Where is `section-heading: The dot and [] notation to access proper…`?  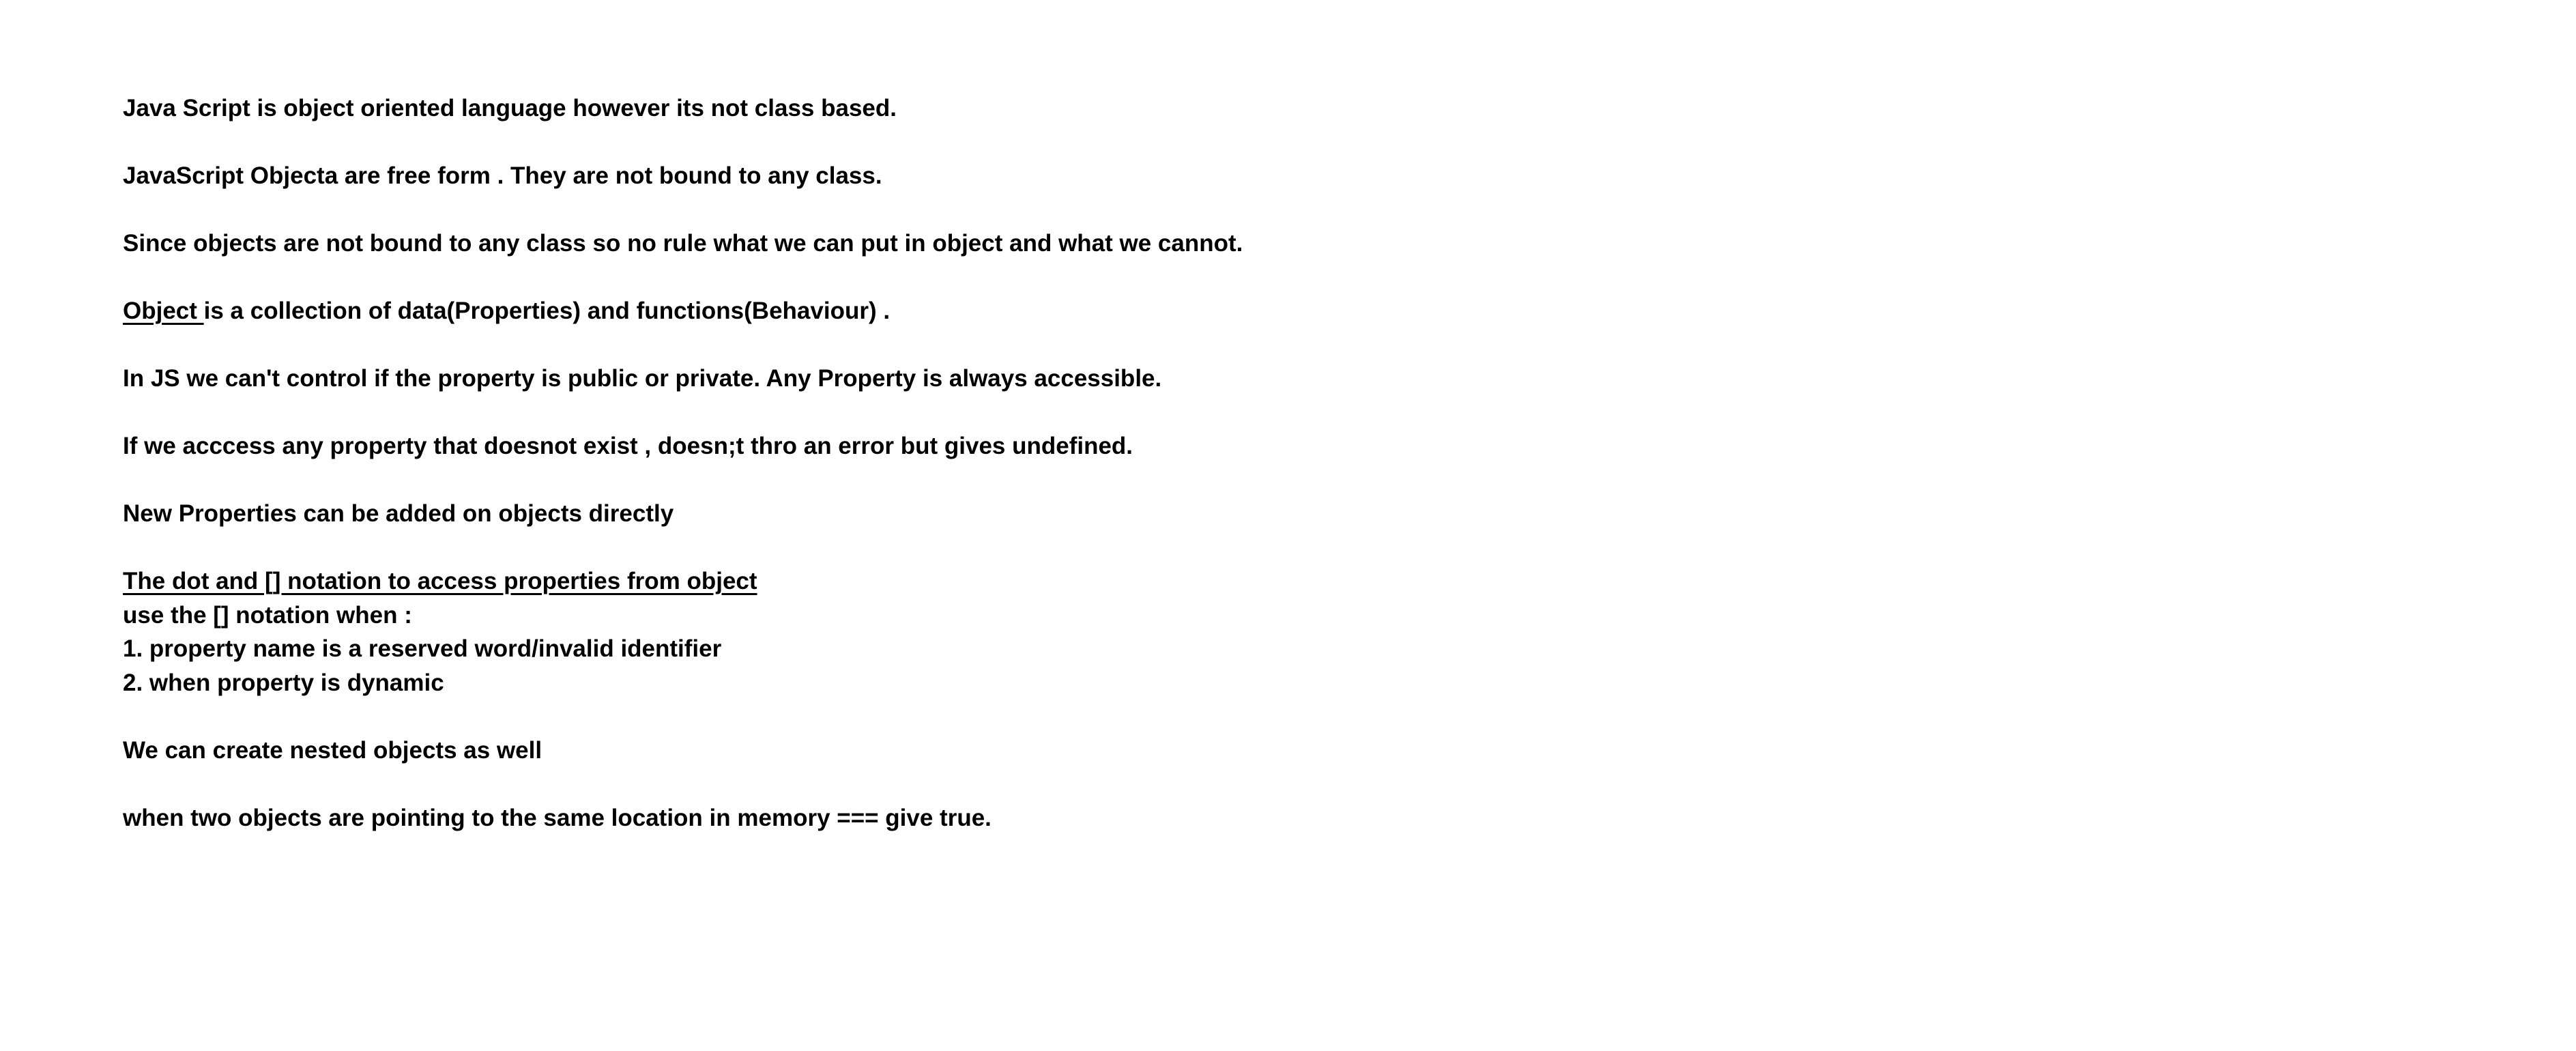 section-heading: The dot and [] notation to access proper… is located at coordinates (440, 581).